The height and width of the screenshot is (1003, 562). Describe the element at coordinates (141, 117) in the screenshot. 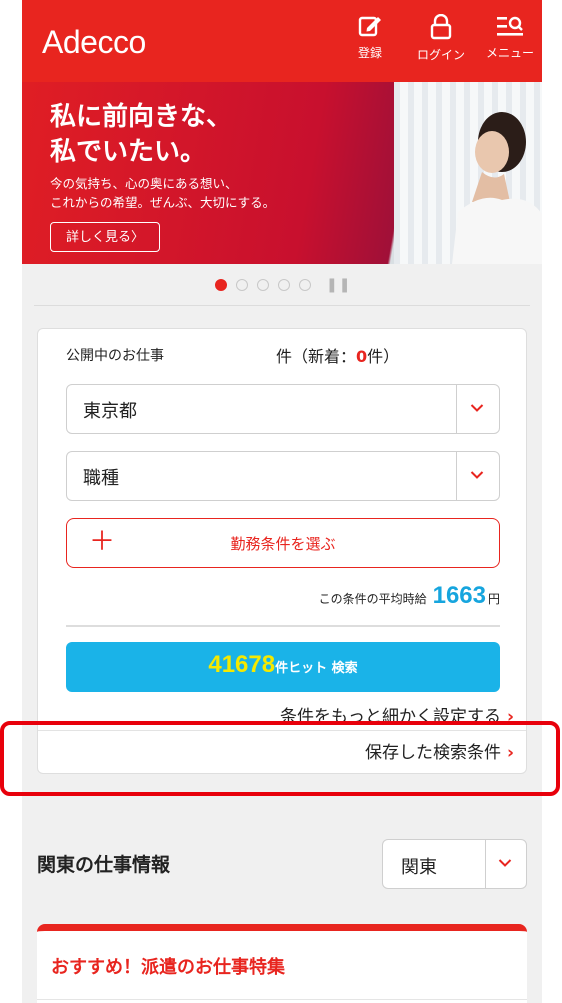

I see `hero-headline-line1: 私に前向きな、` at that location.